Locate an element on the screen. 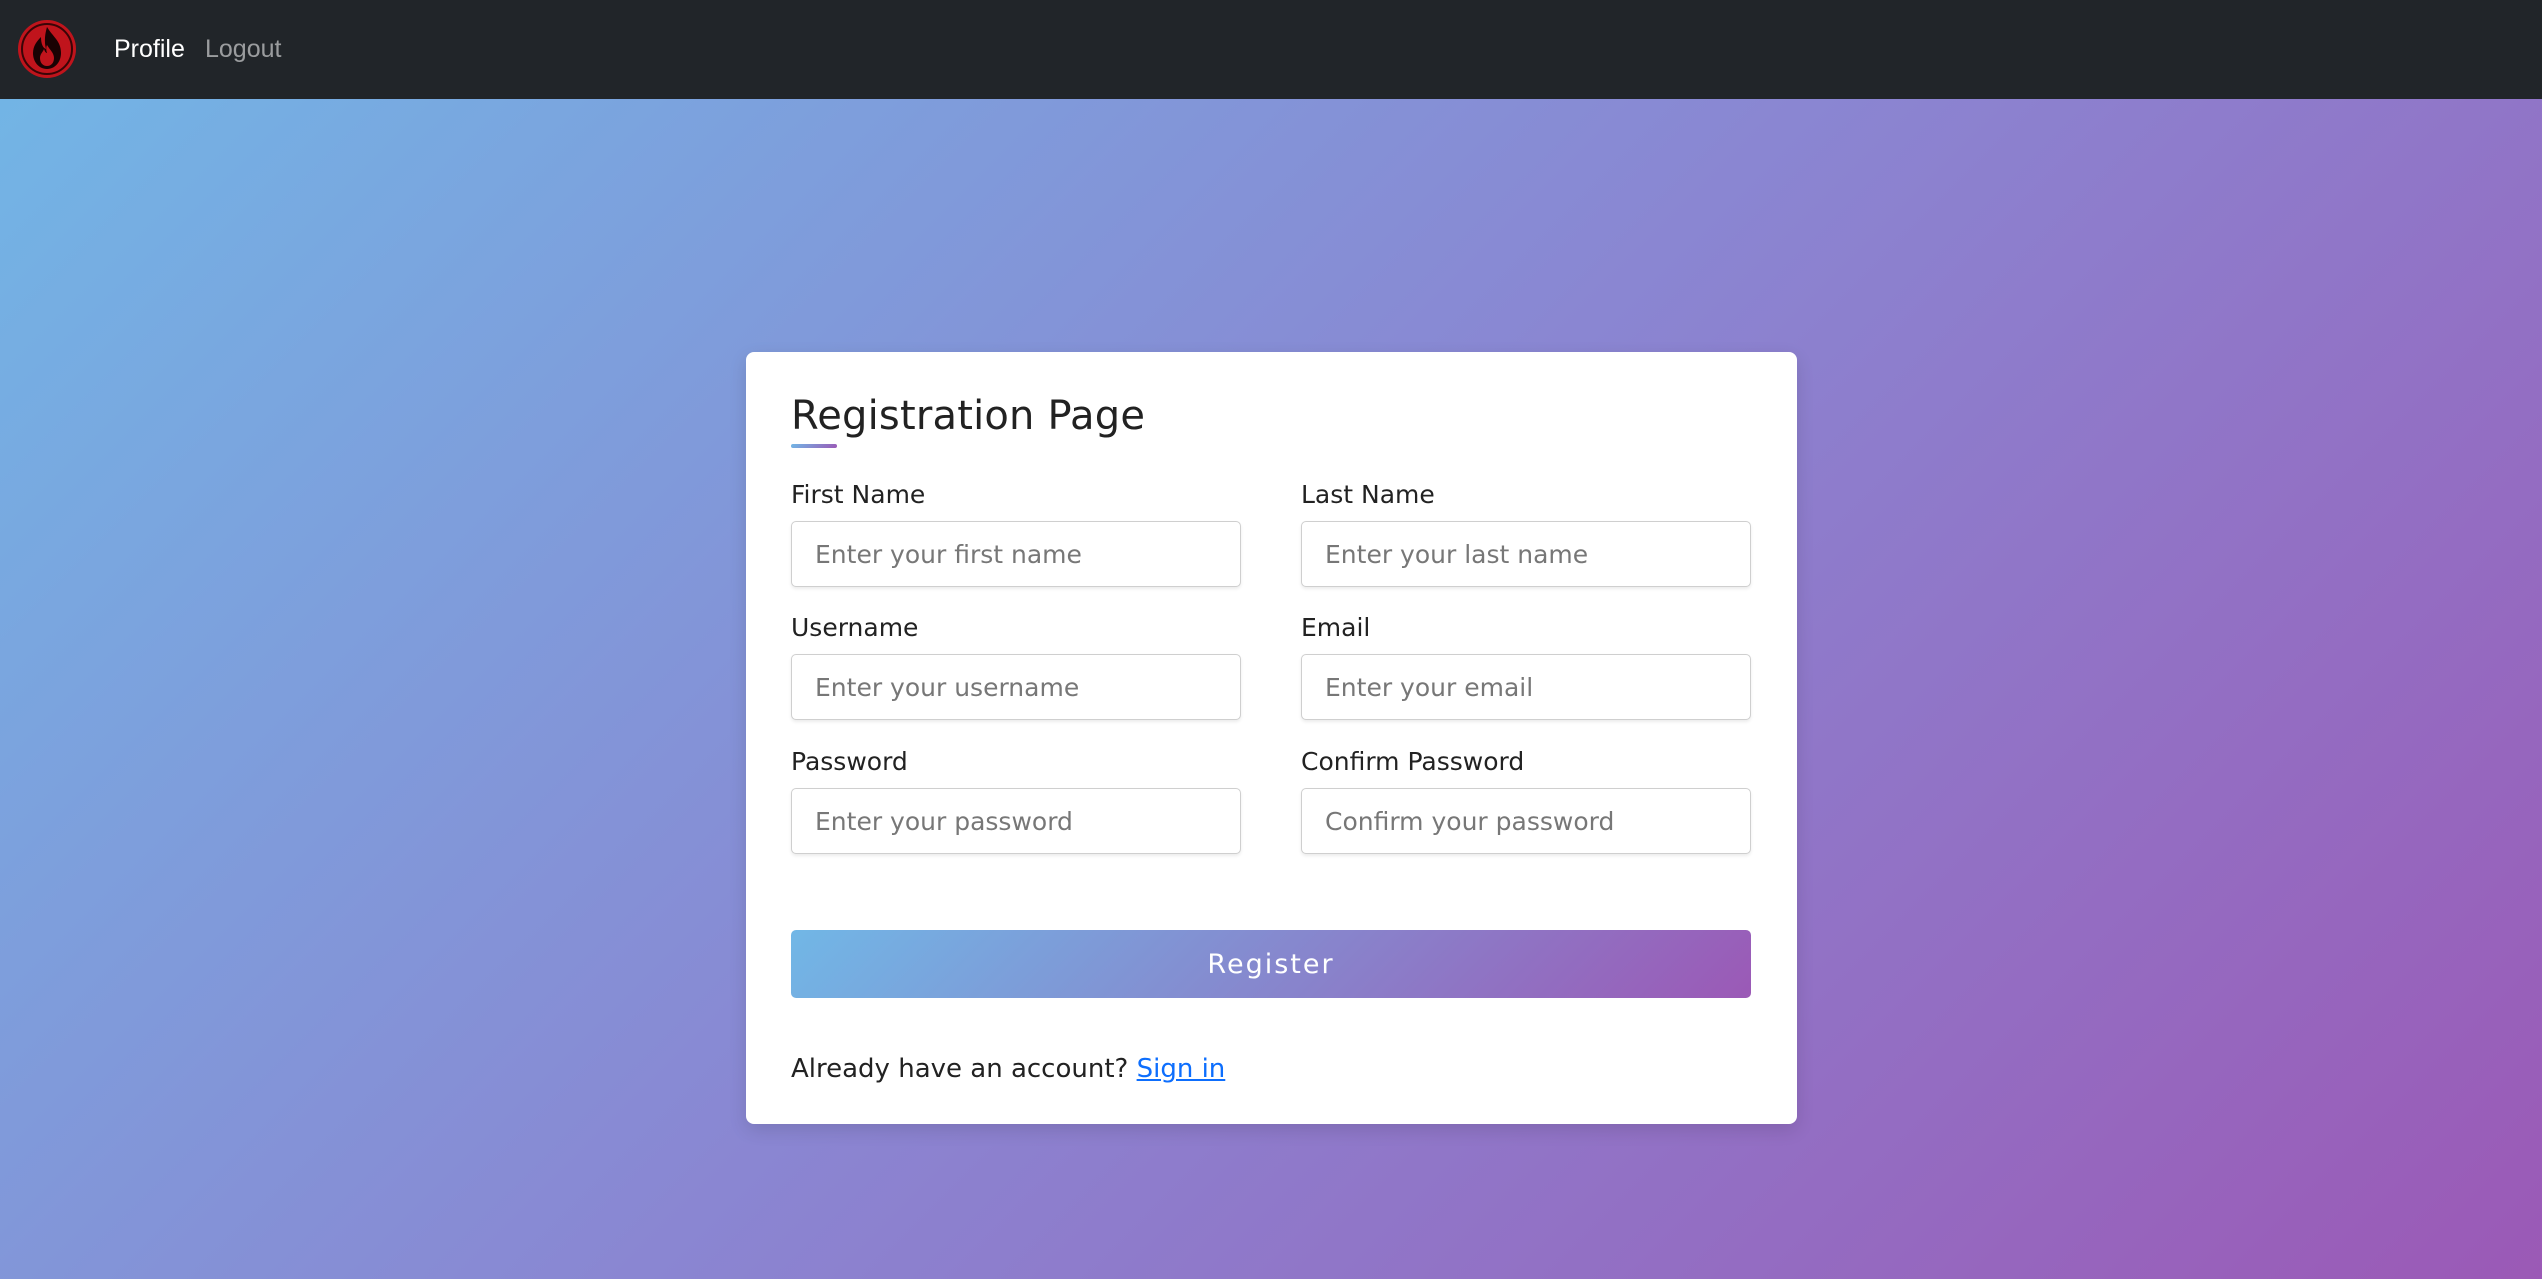 The width and height of the screenshot is (2542, 1279). last-name-group: Last Name is located at coordinates (1526, 533).